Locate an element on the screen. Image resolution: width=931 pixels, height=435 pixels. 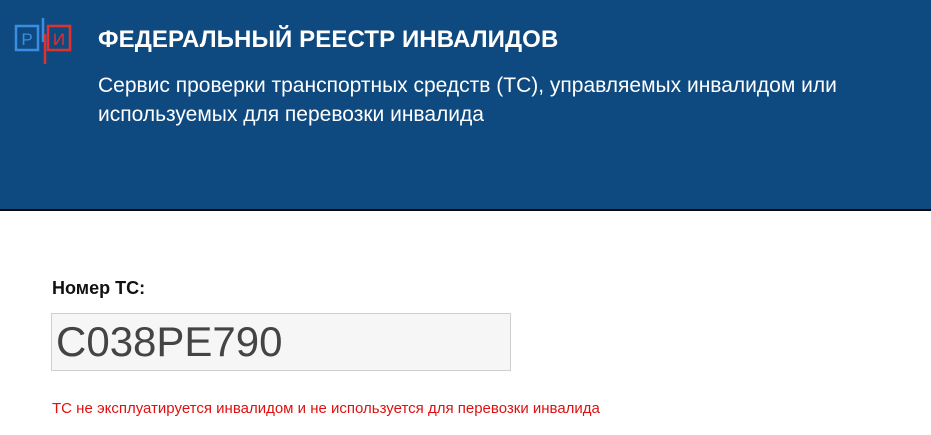
svg-text: И is located at coordinates (59, 39).